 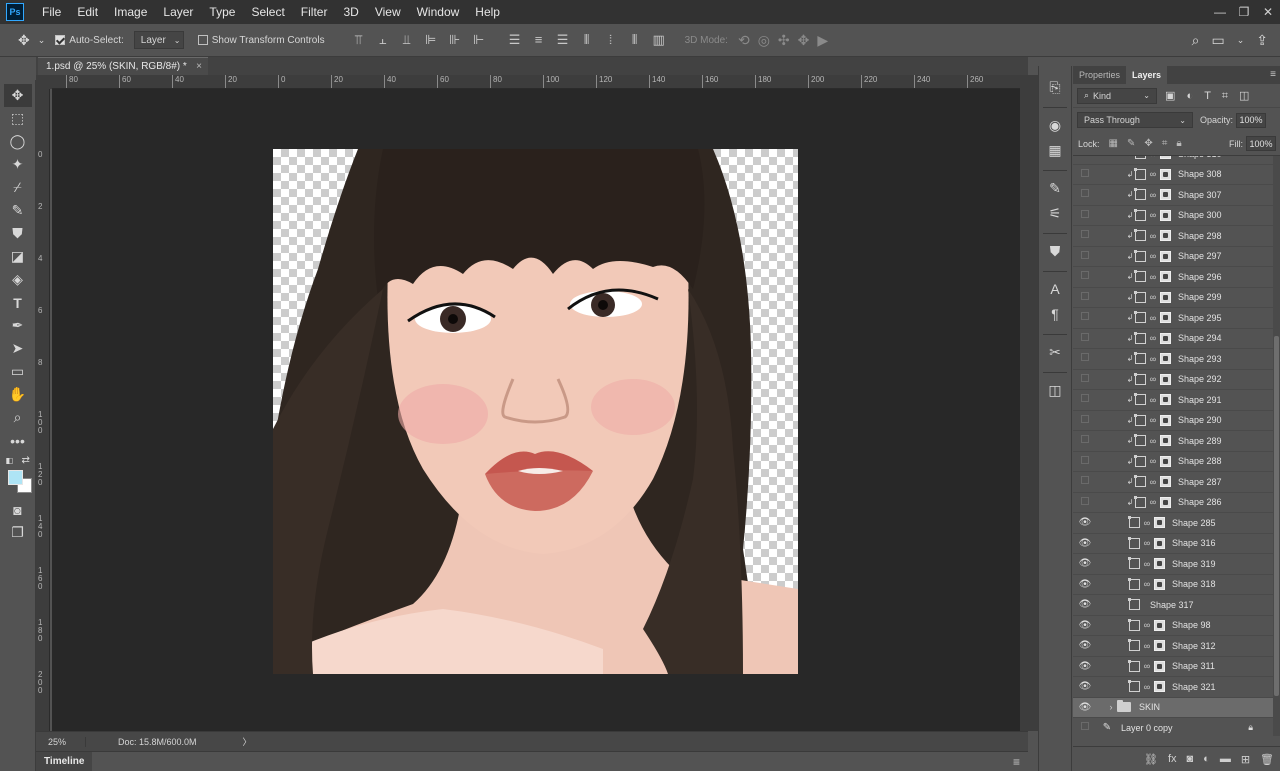 What do you see at coordinates (1200, 256) in the screenshot?
I see `layer-name: Shape 297` at bounding box center [1200, 256].